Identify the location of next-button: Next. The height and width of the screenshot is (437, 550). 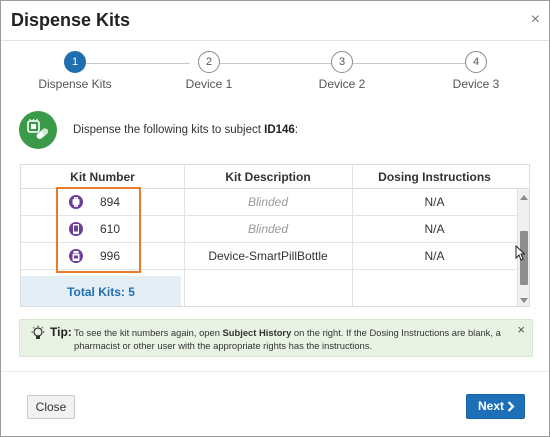
(495, 406).